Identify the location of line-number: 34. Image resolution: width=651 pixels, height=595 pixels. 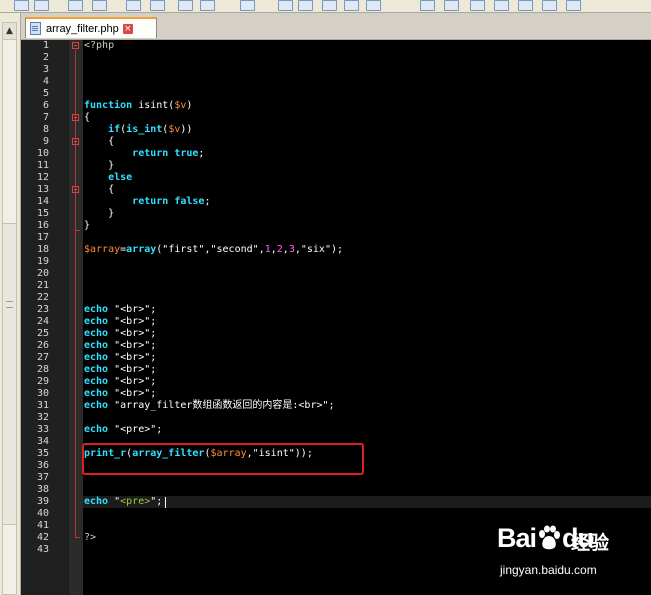
(42, 441).